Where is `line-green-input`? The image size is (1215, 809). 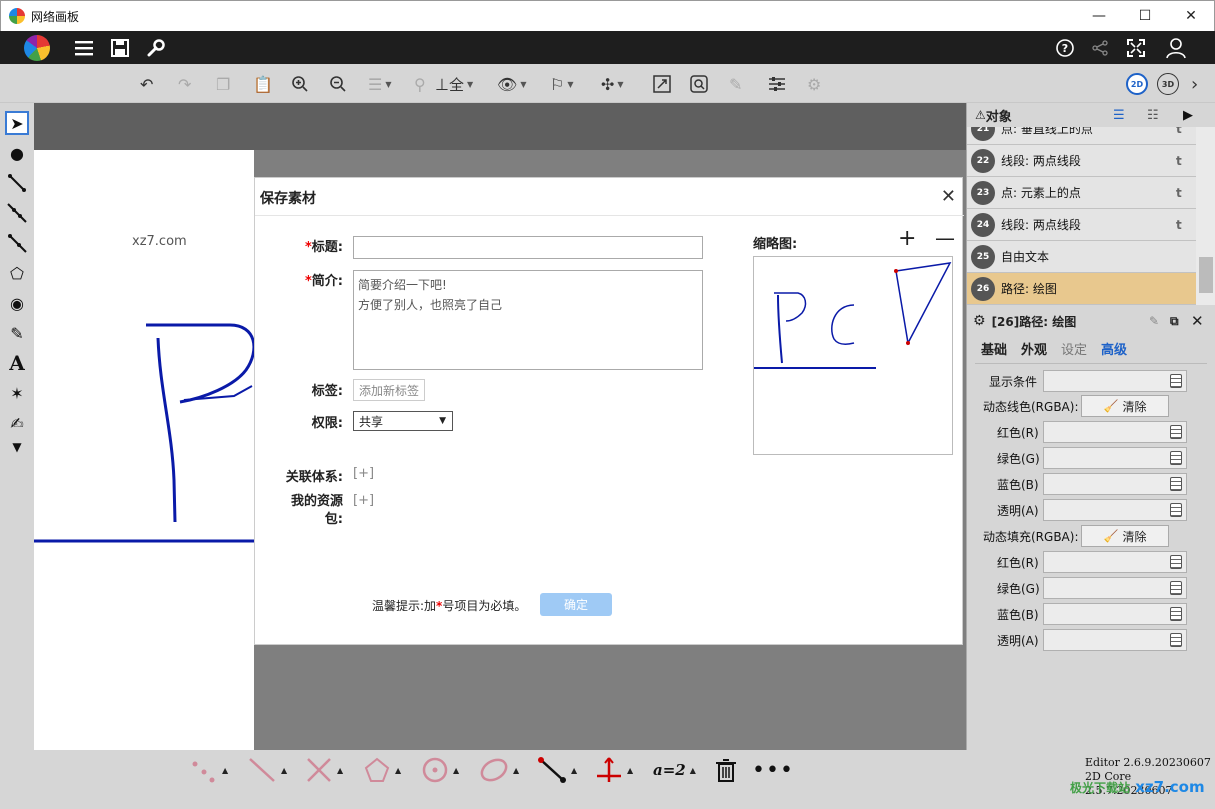
line-green-input is located at coordinates (1115, 458).